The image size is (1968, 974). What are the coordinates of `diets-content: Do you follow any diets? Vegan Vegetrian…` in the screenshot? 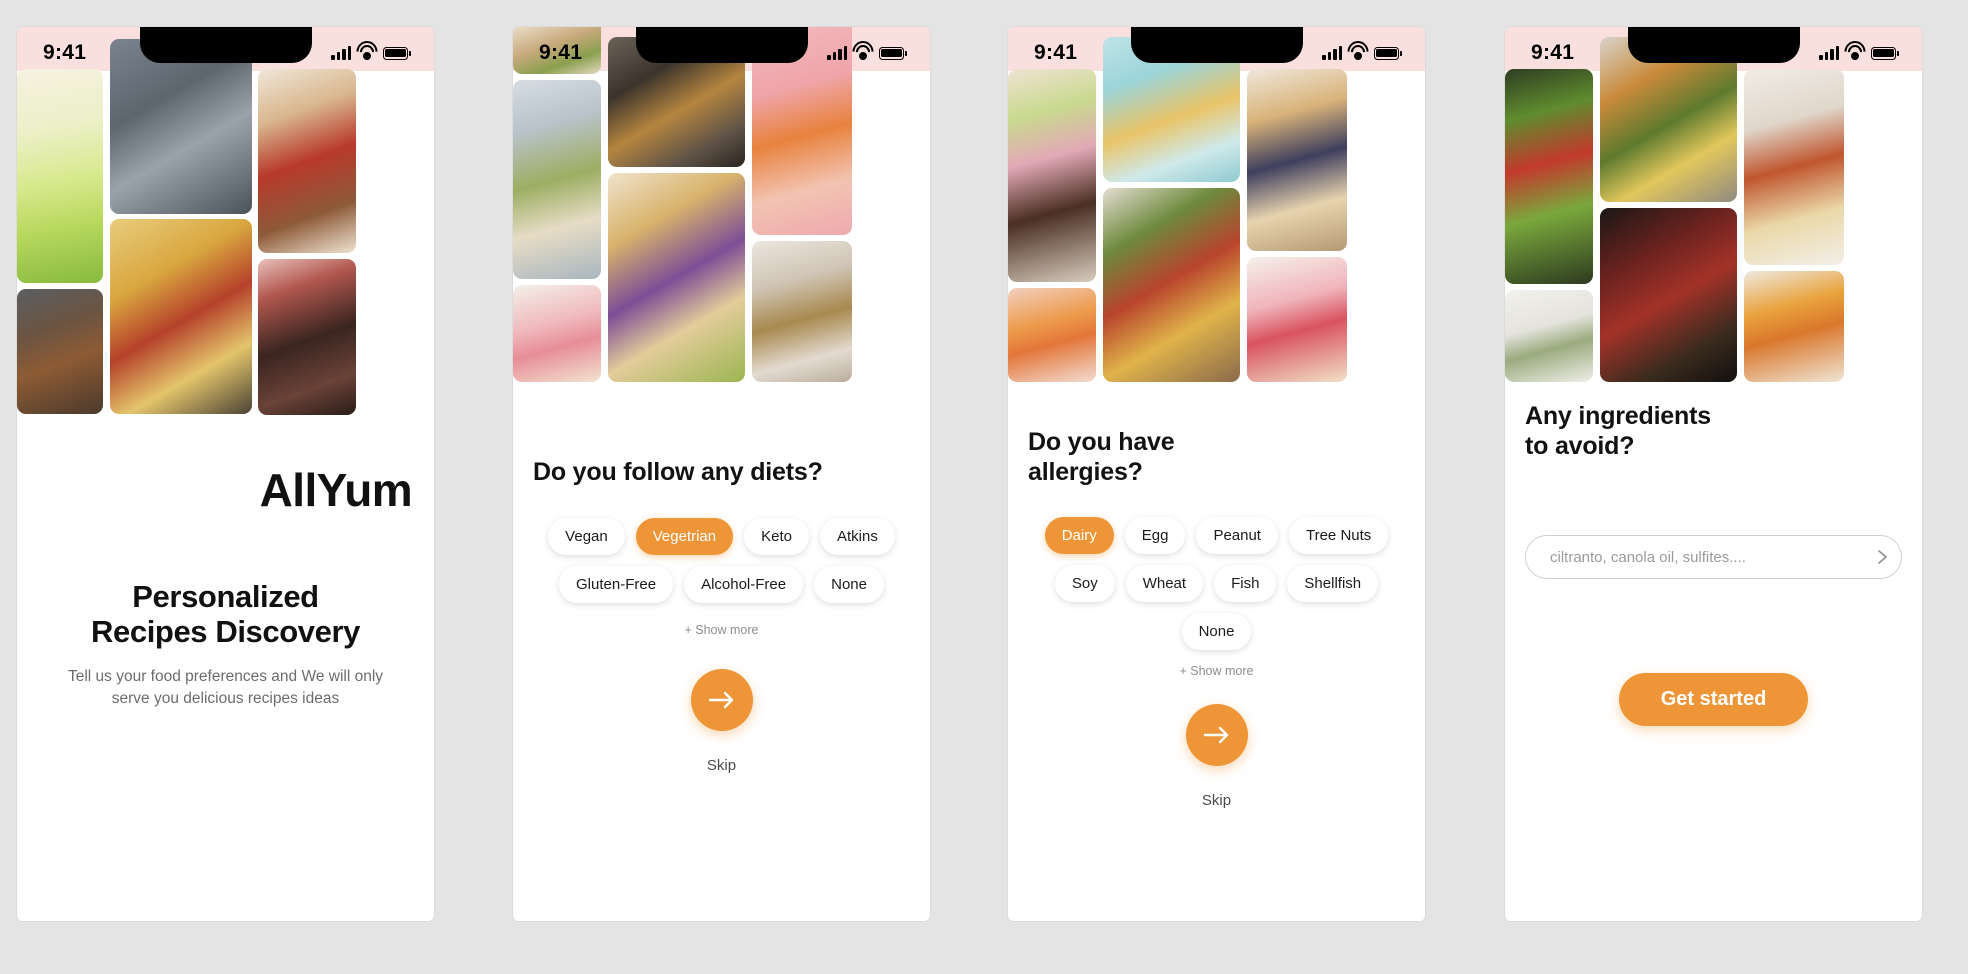 It's located at (721, 651).